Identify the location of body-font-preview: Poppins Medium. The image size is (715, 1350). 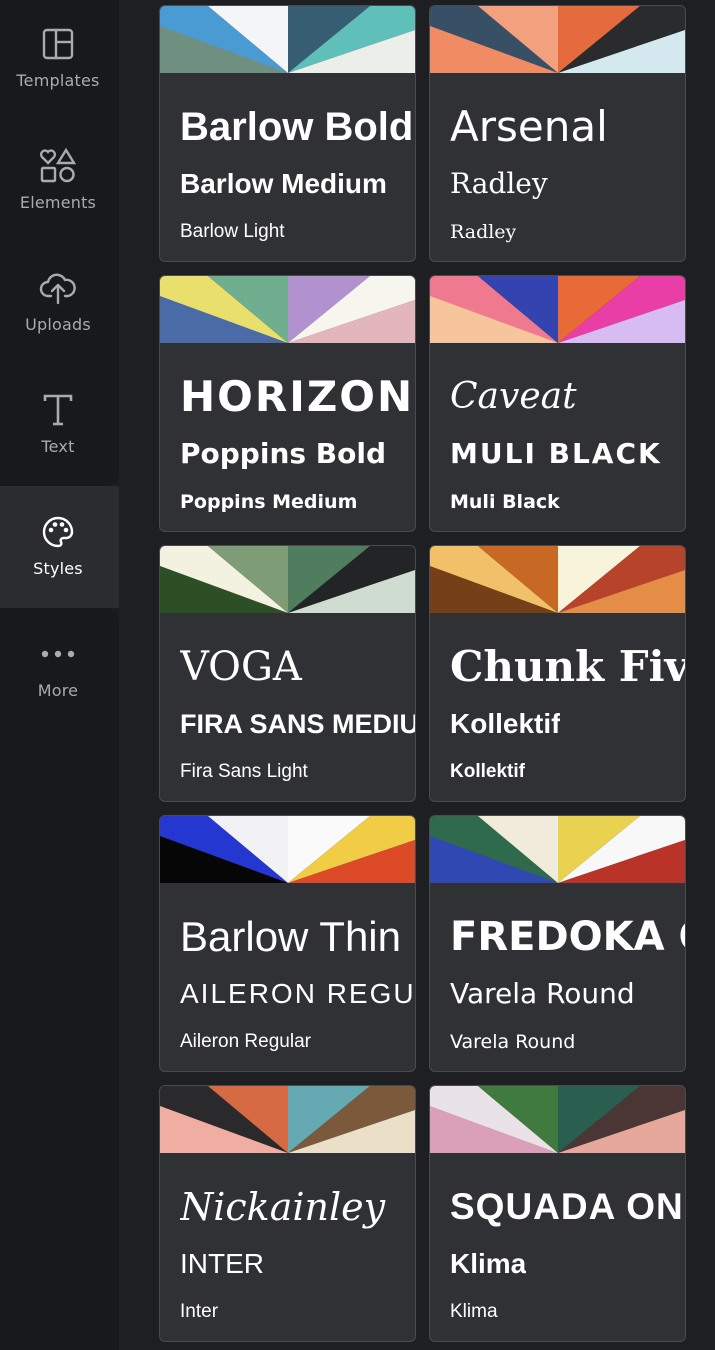
(269, 502).